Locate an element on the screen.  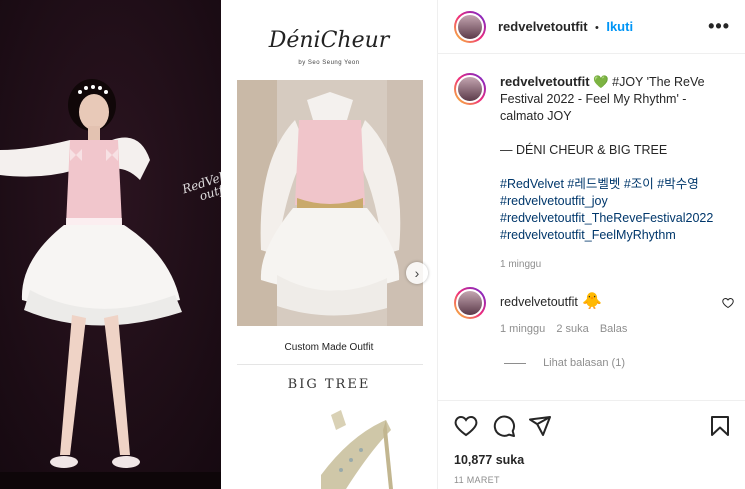
comment-username: redvelvetoutfit is located at coordinates (539, 302).